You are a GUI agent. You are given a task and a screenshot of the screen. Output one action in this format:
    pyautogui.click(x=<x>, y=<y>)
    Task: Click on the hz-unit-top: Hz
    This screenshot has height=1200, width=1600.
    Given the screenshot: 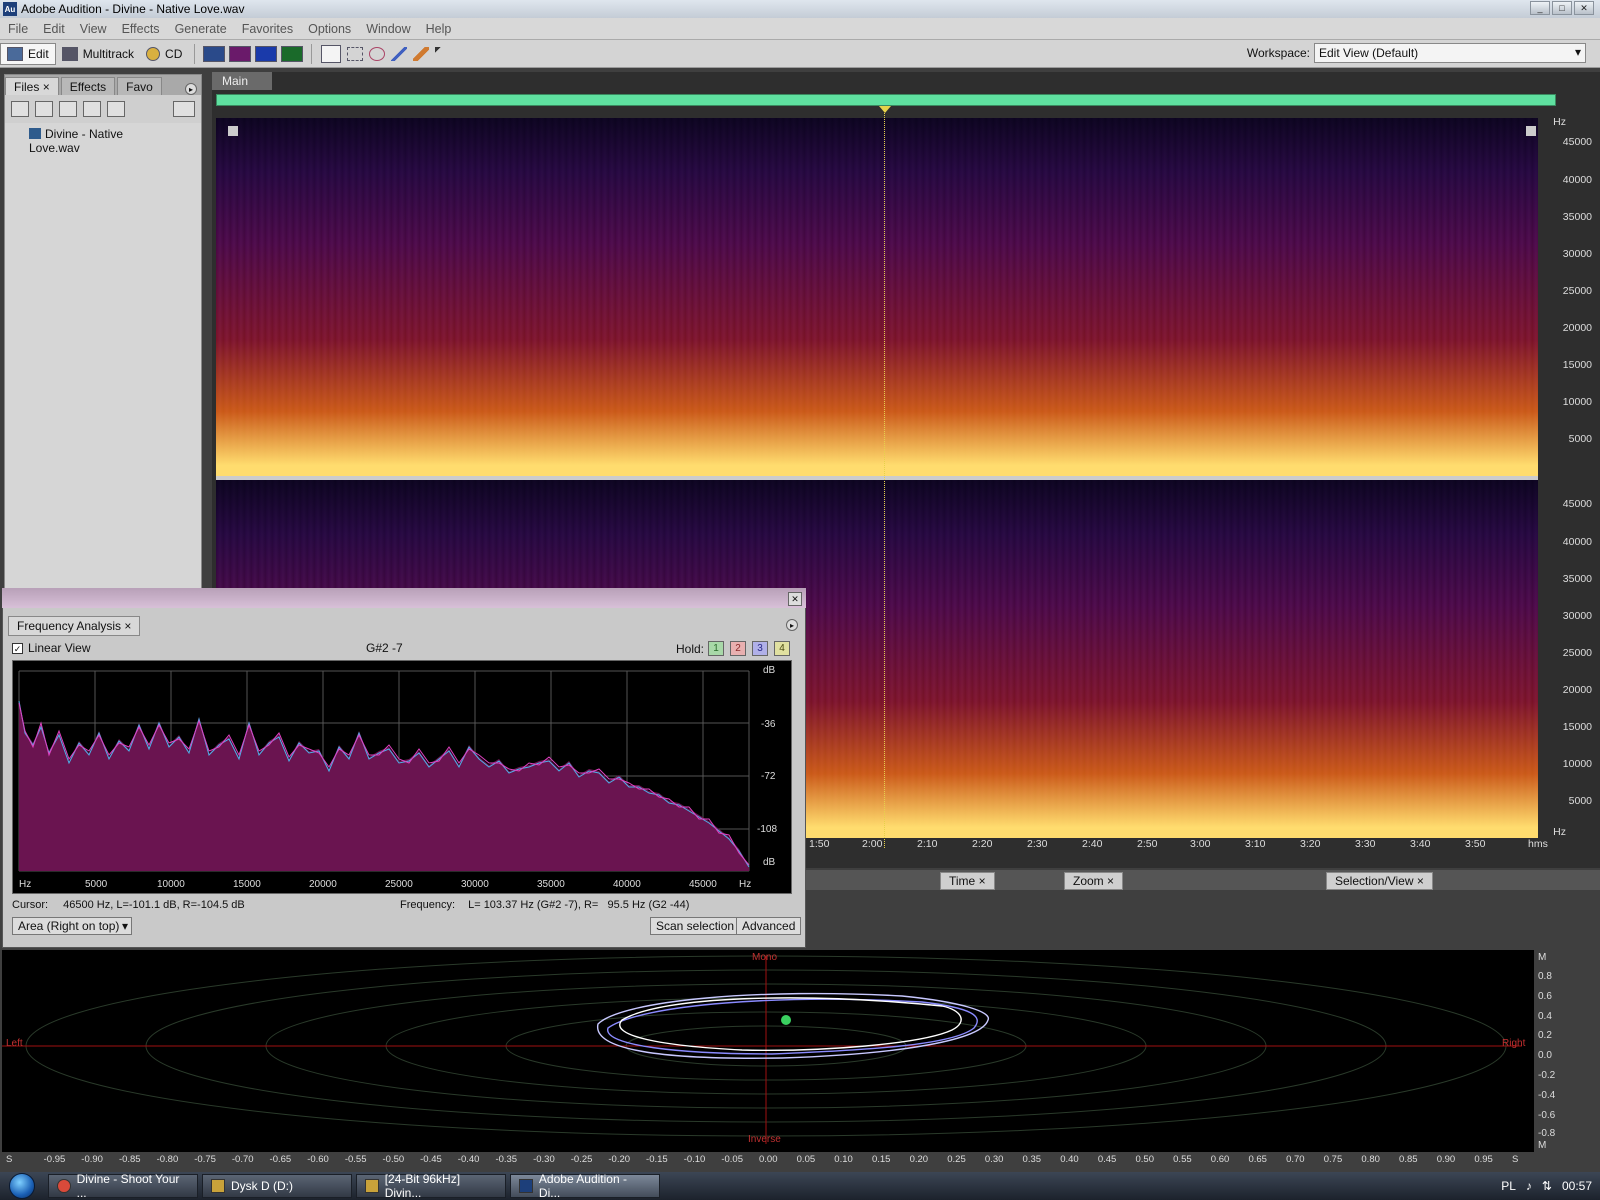 What is the action you would take?
    pyautogui.click(x=1559, y=122)
    